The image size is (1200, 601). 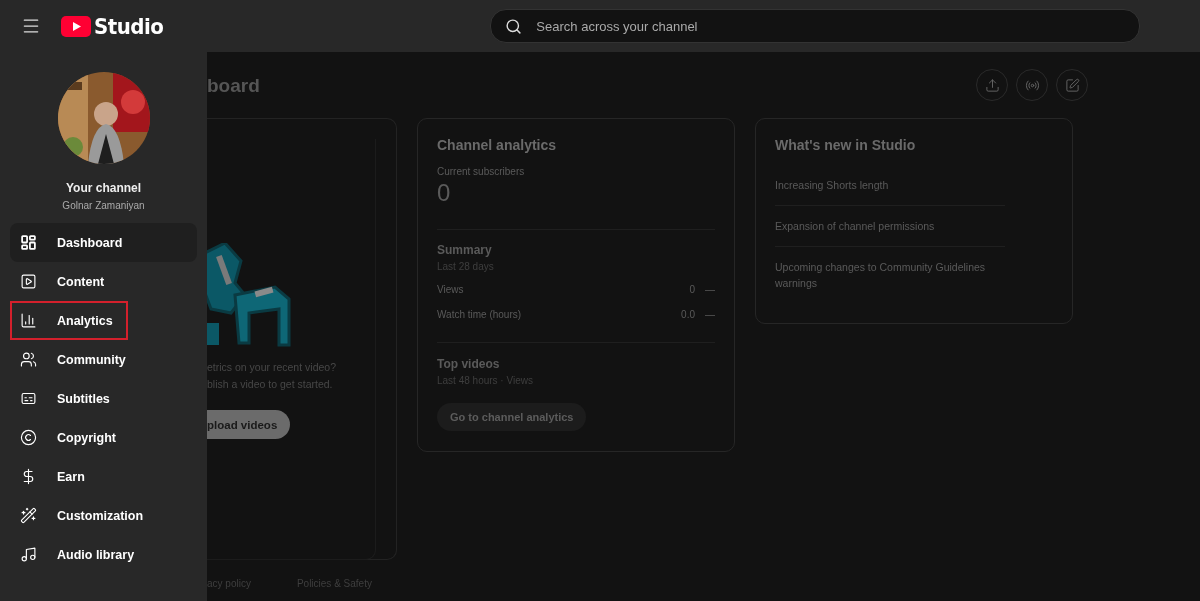 What do you see at coordinates (103, 398) in the screenshot?
I see `nav-item: Subtitles` at bounding box center [103, 398].